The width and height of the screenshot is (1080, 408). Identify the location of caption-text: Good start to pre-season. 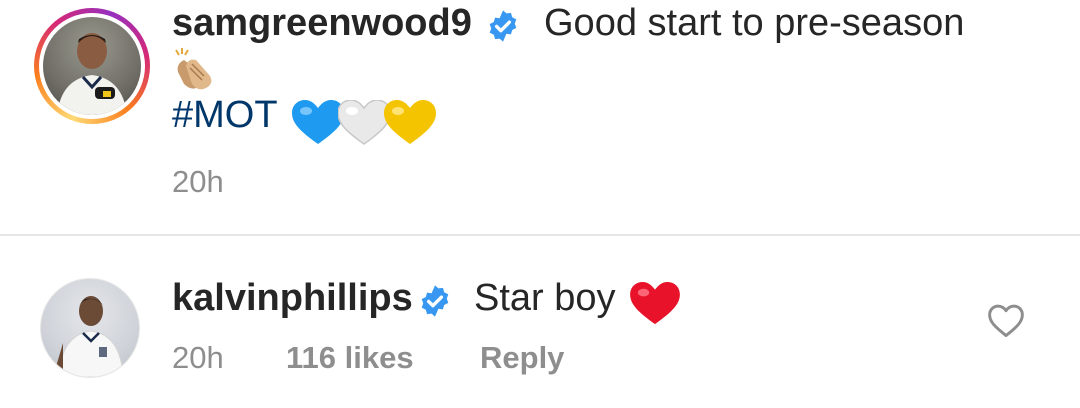
(754, 23).